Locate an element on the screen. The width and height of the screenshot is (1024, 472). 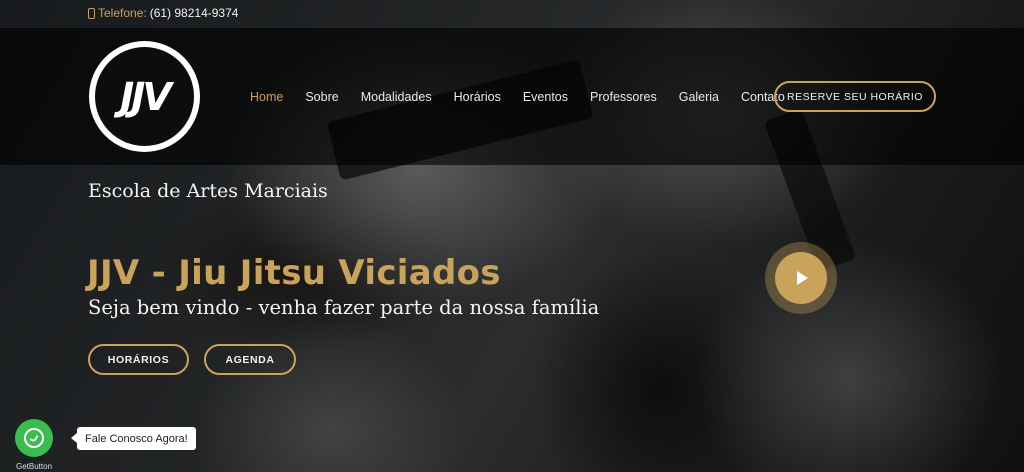
reserve-button: RESERVE SEU HORÁRIO is located at coordinates (855, 96).